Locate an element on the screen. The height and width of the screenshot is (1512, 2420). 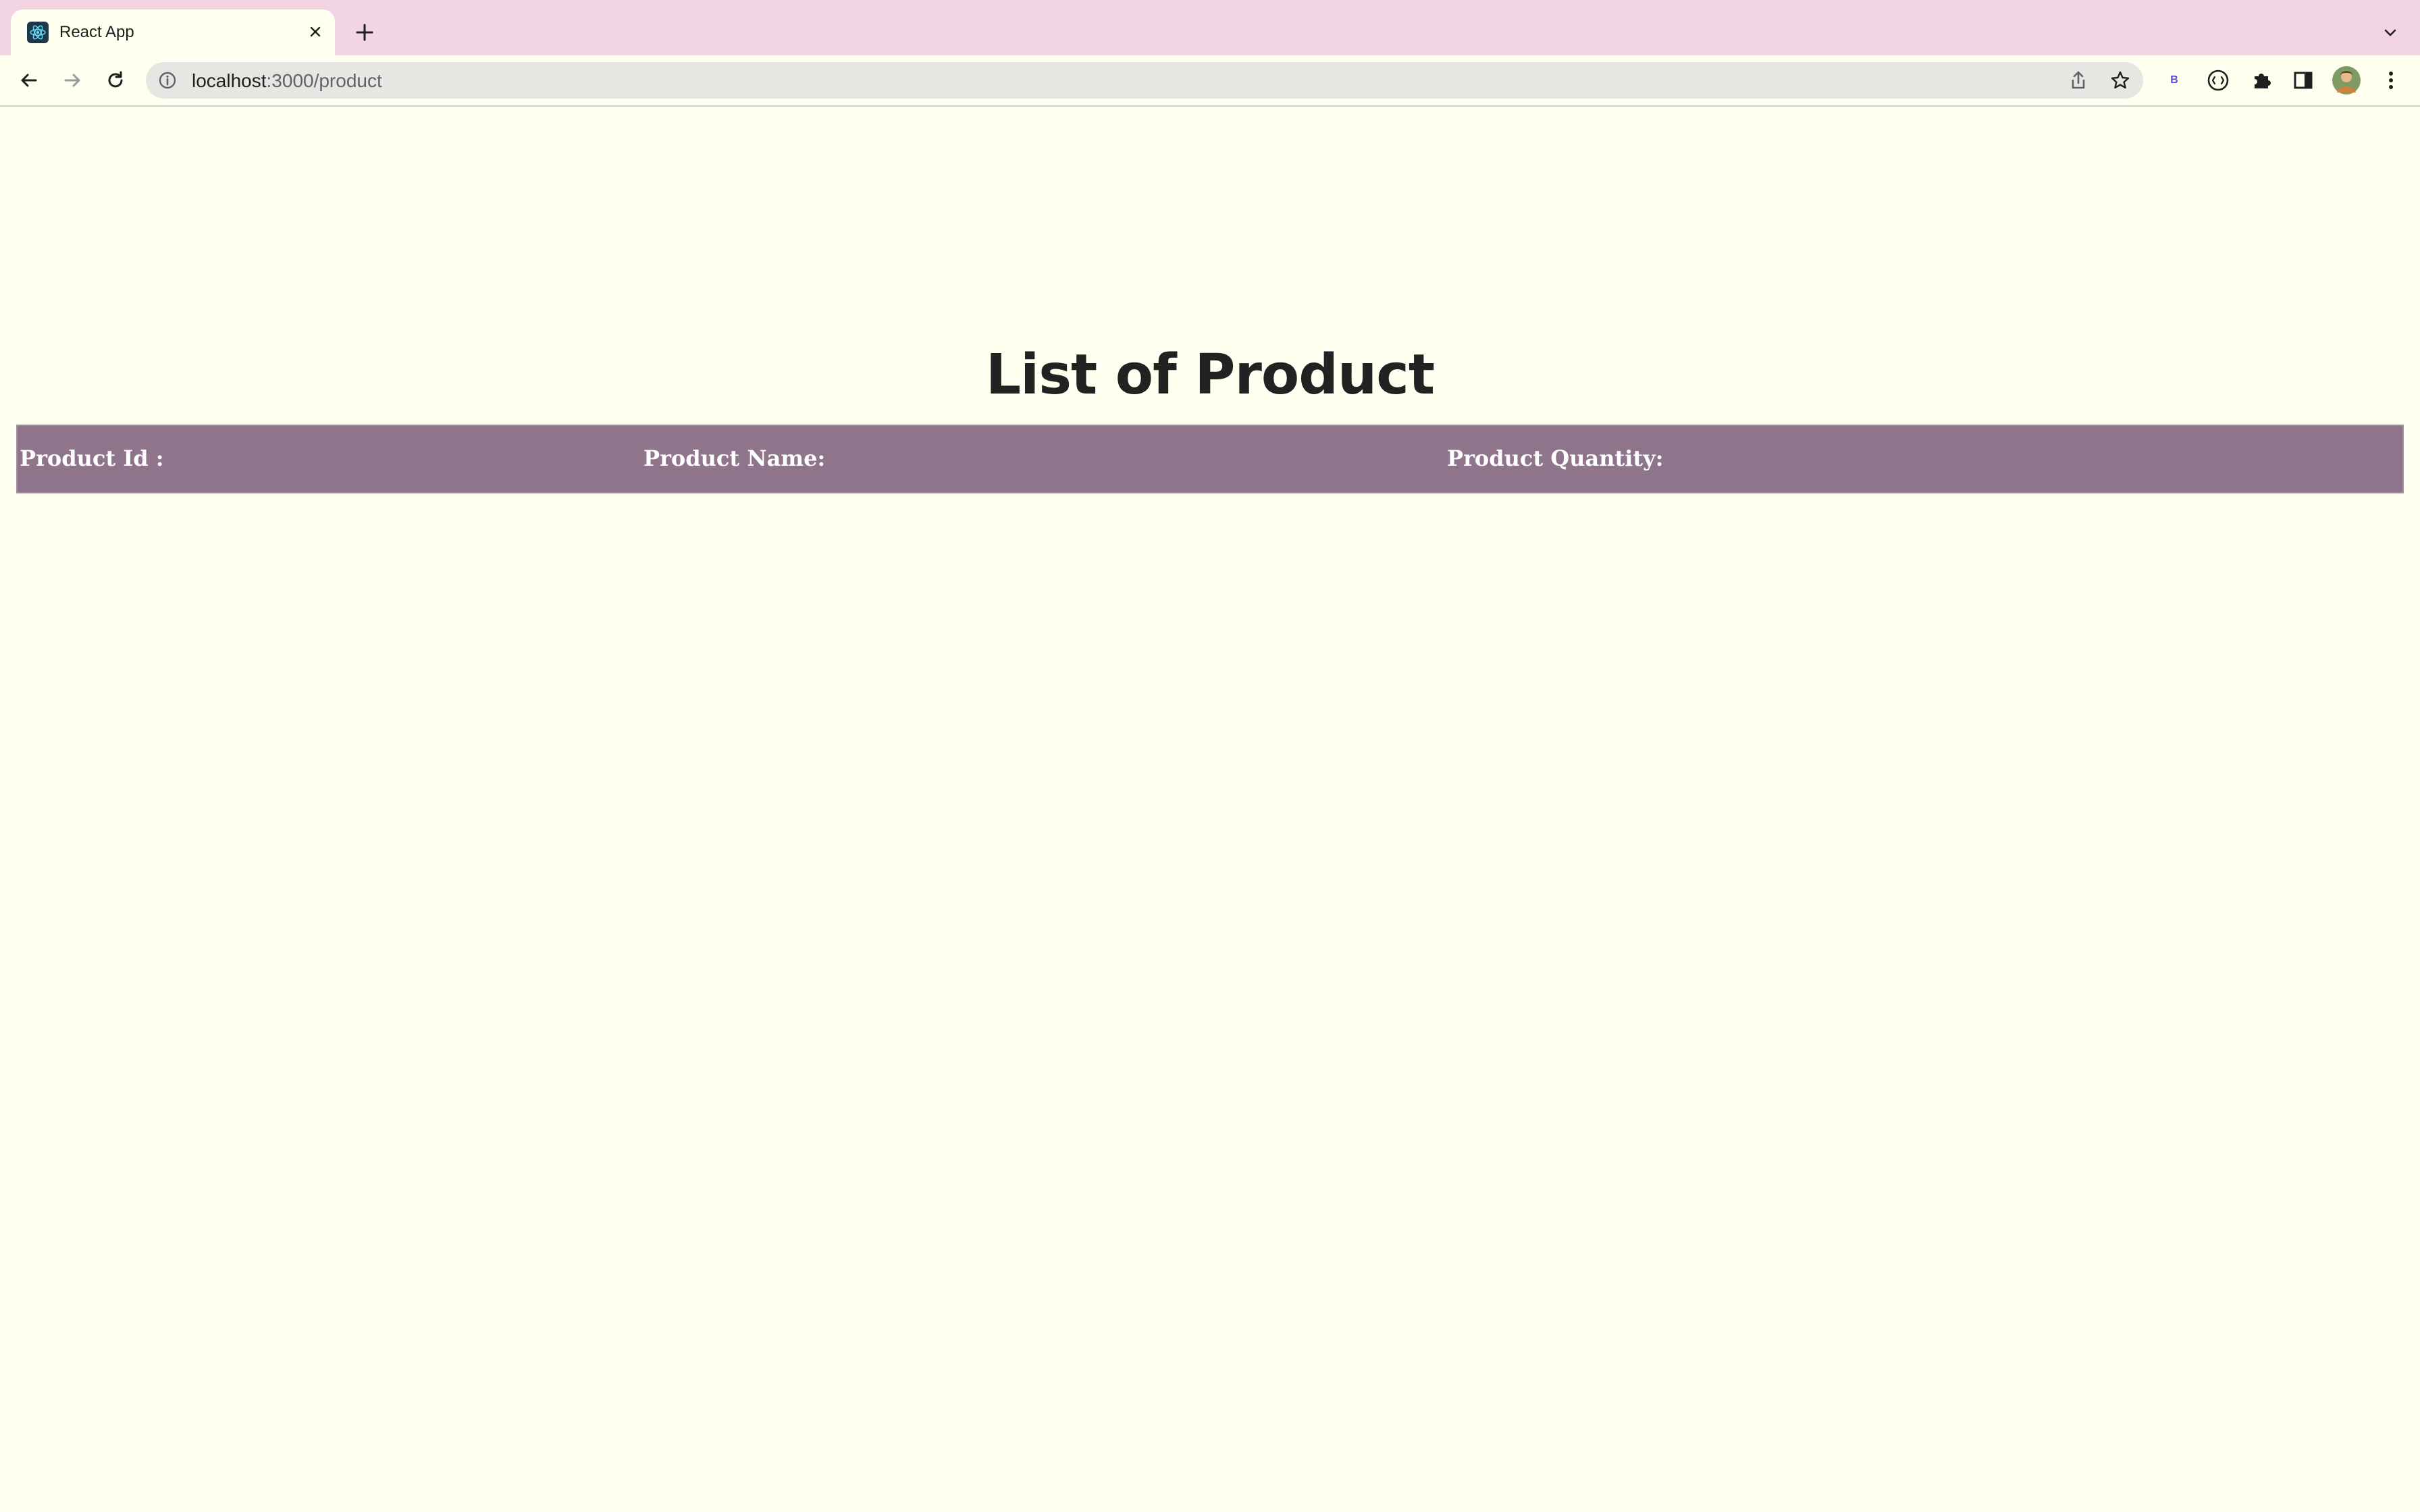
extension-code-icon is located at coordinates (2218, 80).